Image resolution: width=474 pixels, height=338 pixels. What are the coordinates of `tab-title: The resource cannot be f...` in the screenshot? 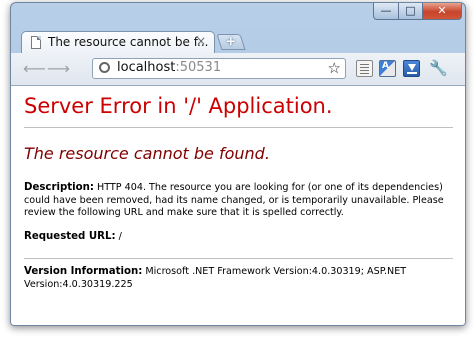 It's located at (128, 42).